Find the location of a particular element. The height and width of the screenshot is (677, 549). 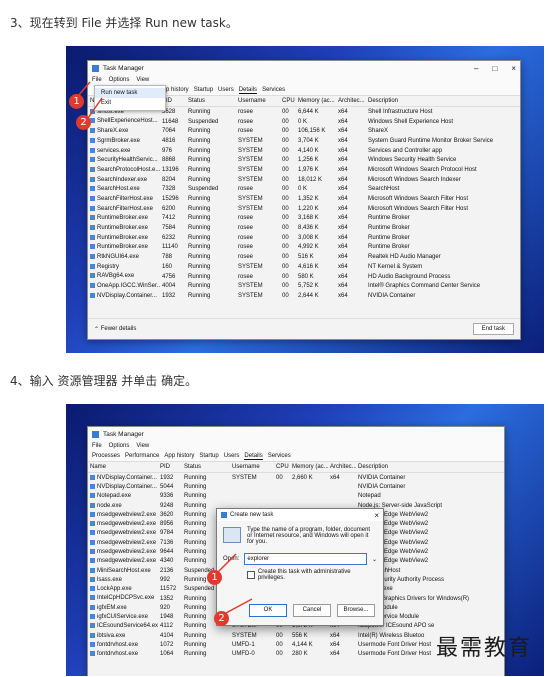

step-4-instruction: 4、输入 资源管理器 并单击 确定。 is located at coordinates (104, 381).